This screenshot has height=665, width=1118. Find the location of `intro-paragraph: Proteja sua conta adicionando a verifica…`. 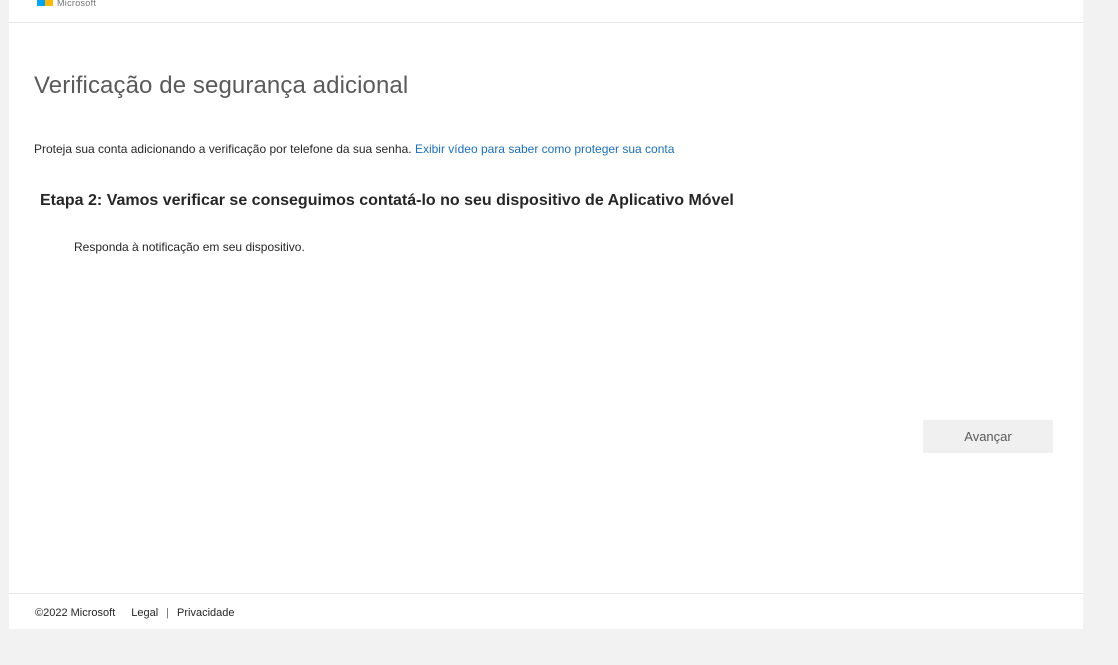

intro-paragraph: Proteja sua conta adicionando a verifica… is located at coordinates (354, 149).